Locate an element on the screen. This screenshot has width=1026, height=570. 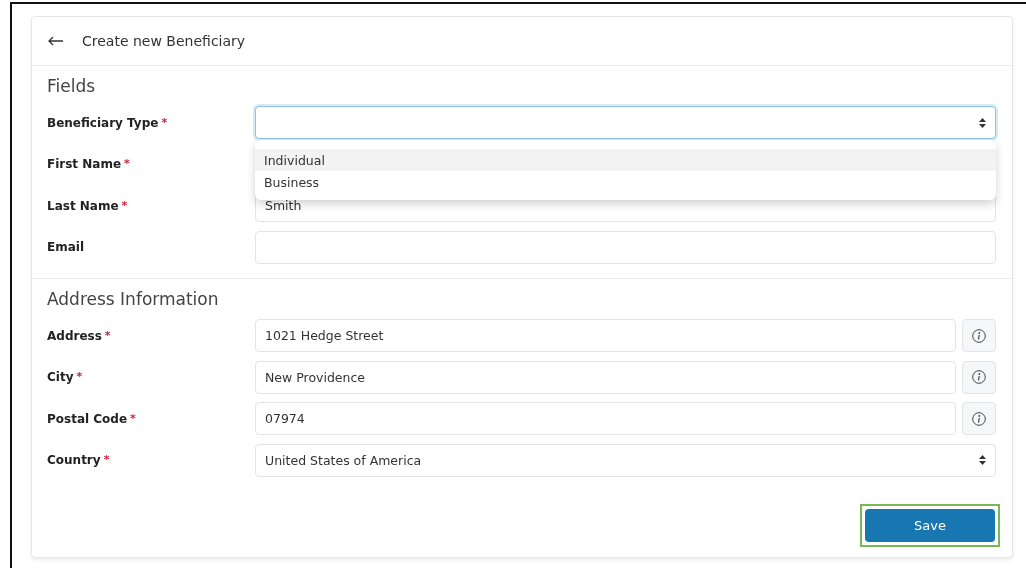
field-label: Beneficiary Type * is located at coordinates (108, 122).